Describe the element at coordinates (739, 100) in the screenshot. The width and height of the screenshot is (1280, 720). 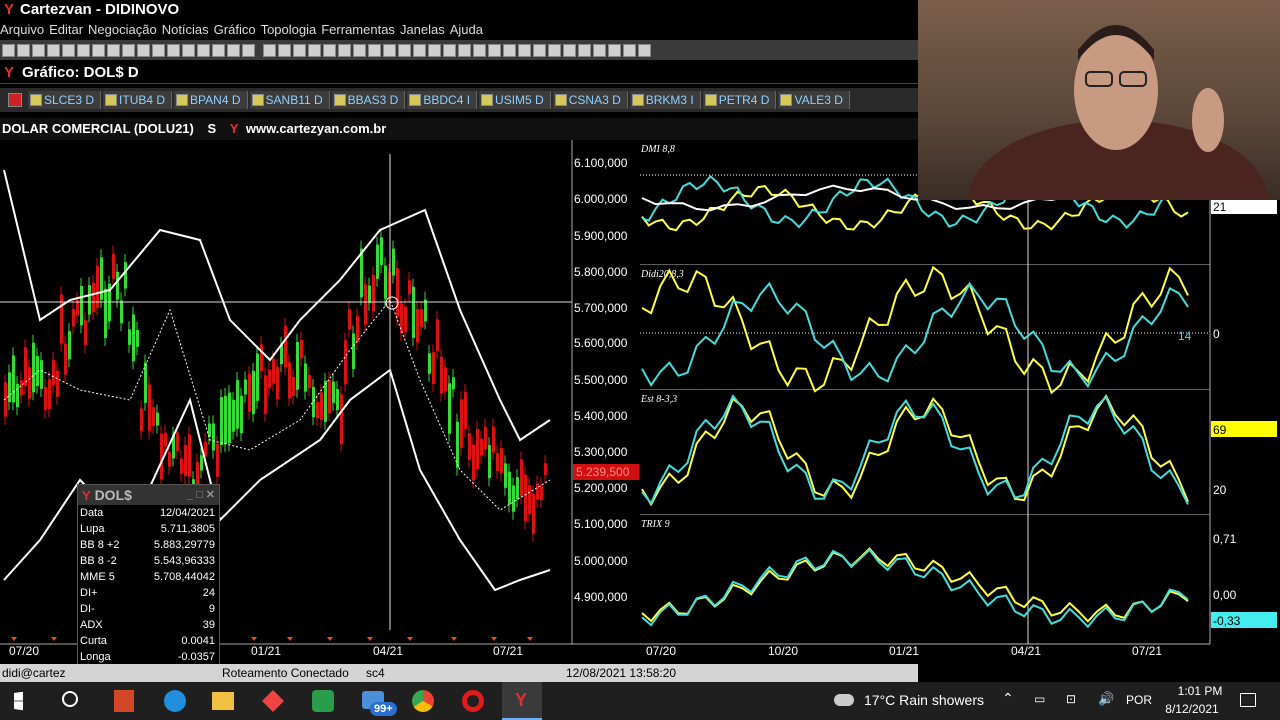
I see `symbol-tab: PETR4 D` at that location.